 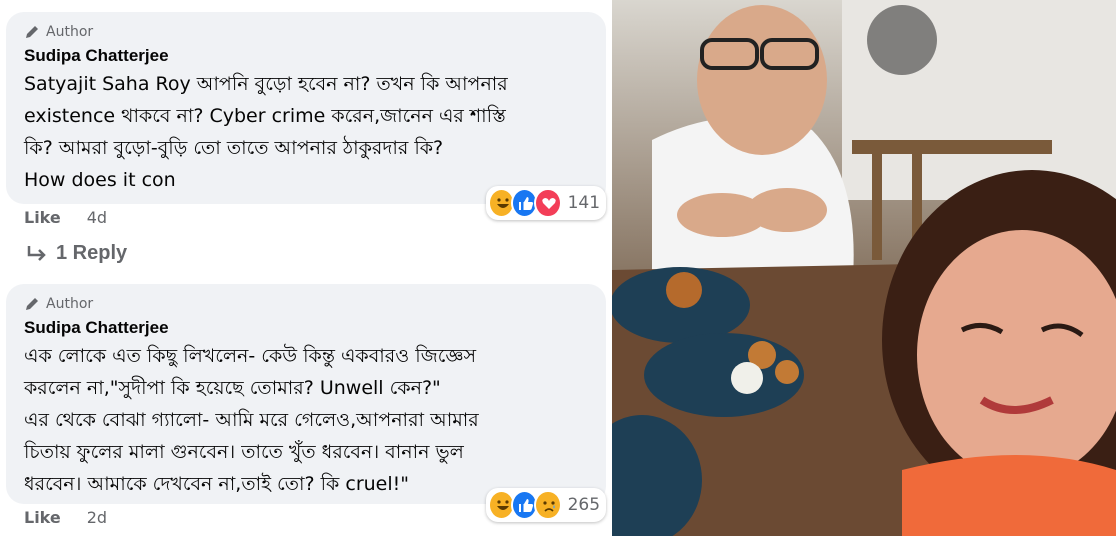 I want to click on comment-timestamp: 4d, so click(x=97, y=217).